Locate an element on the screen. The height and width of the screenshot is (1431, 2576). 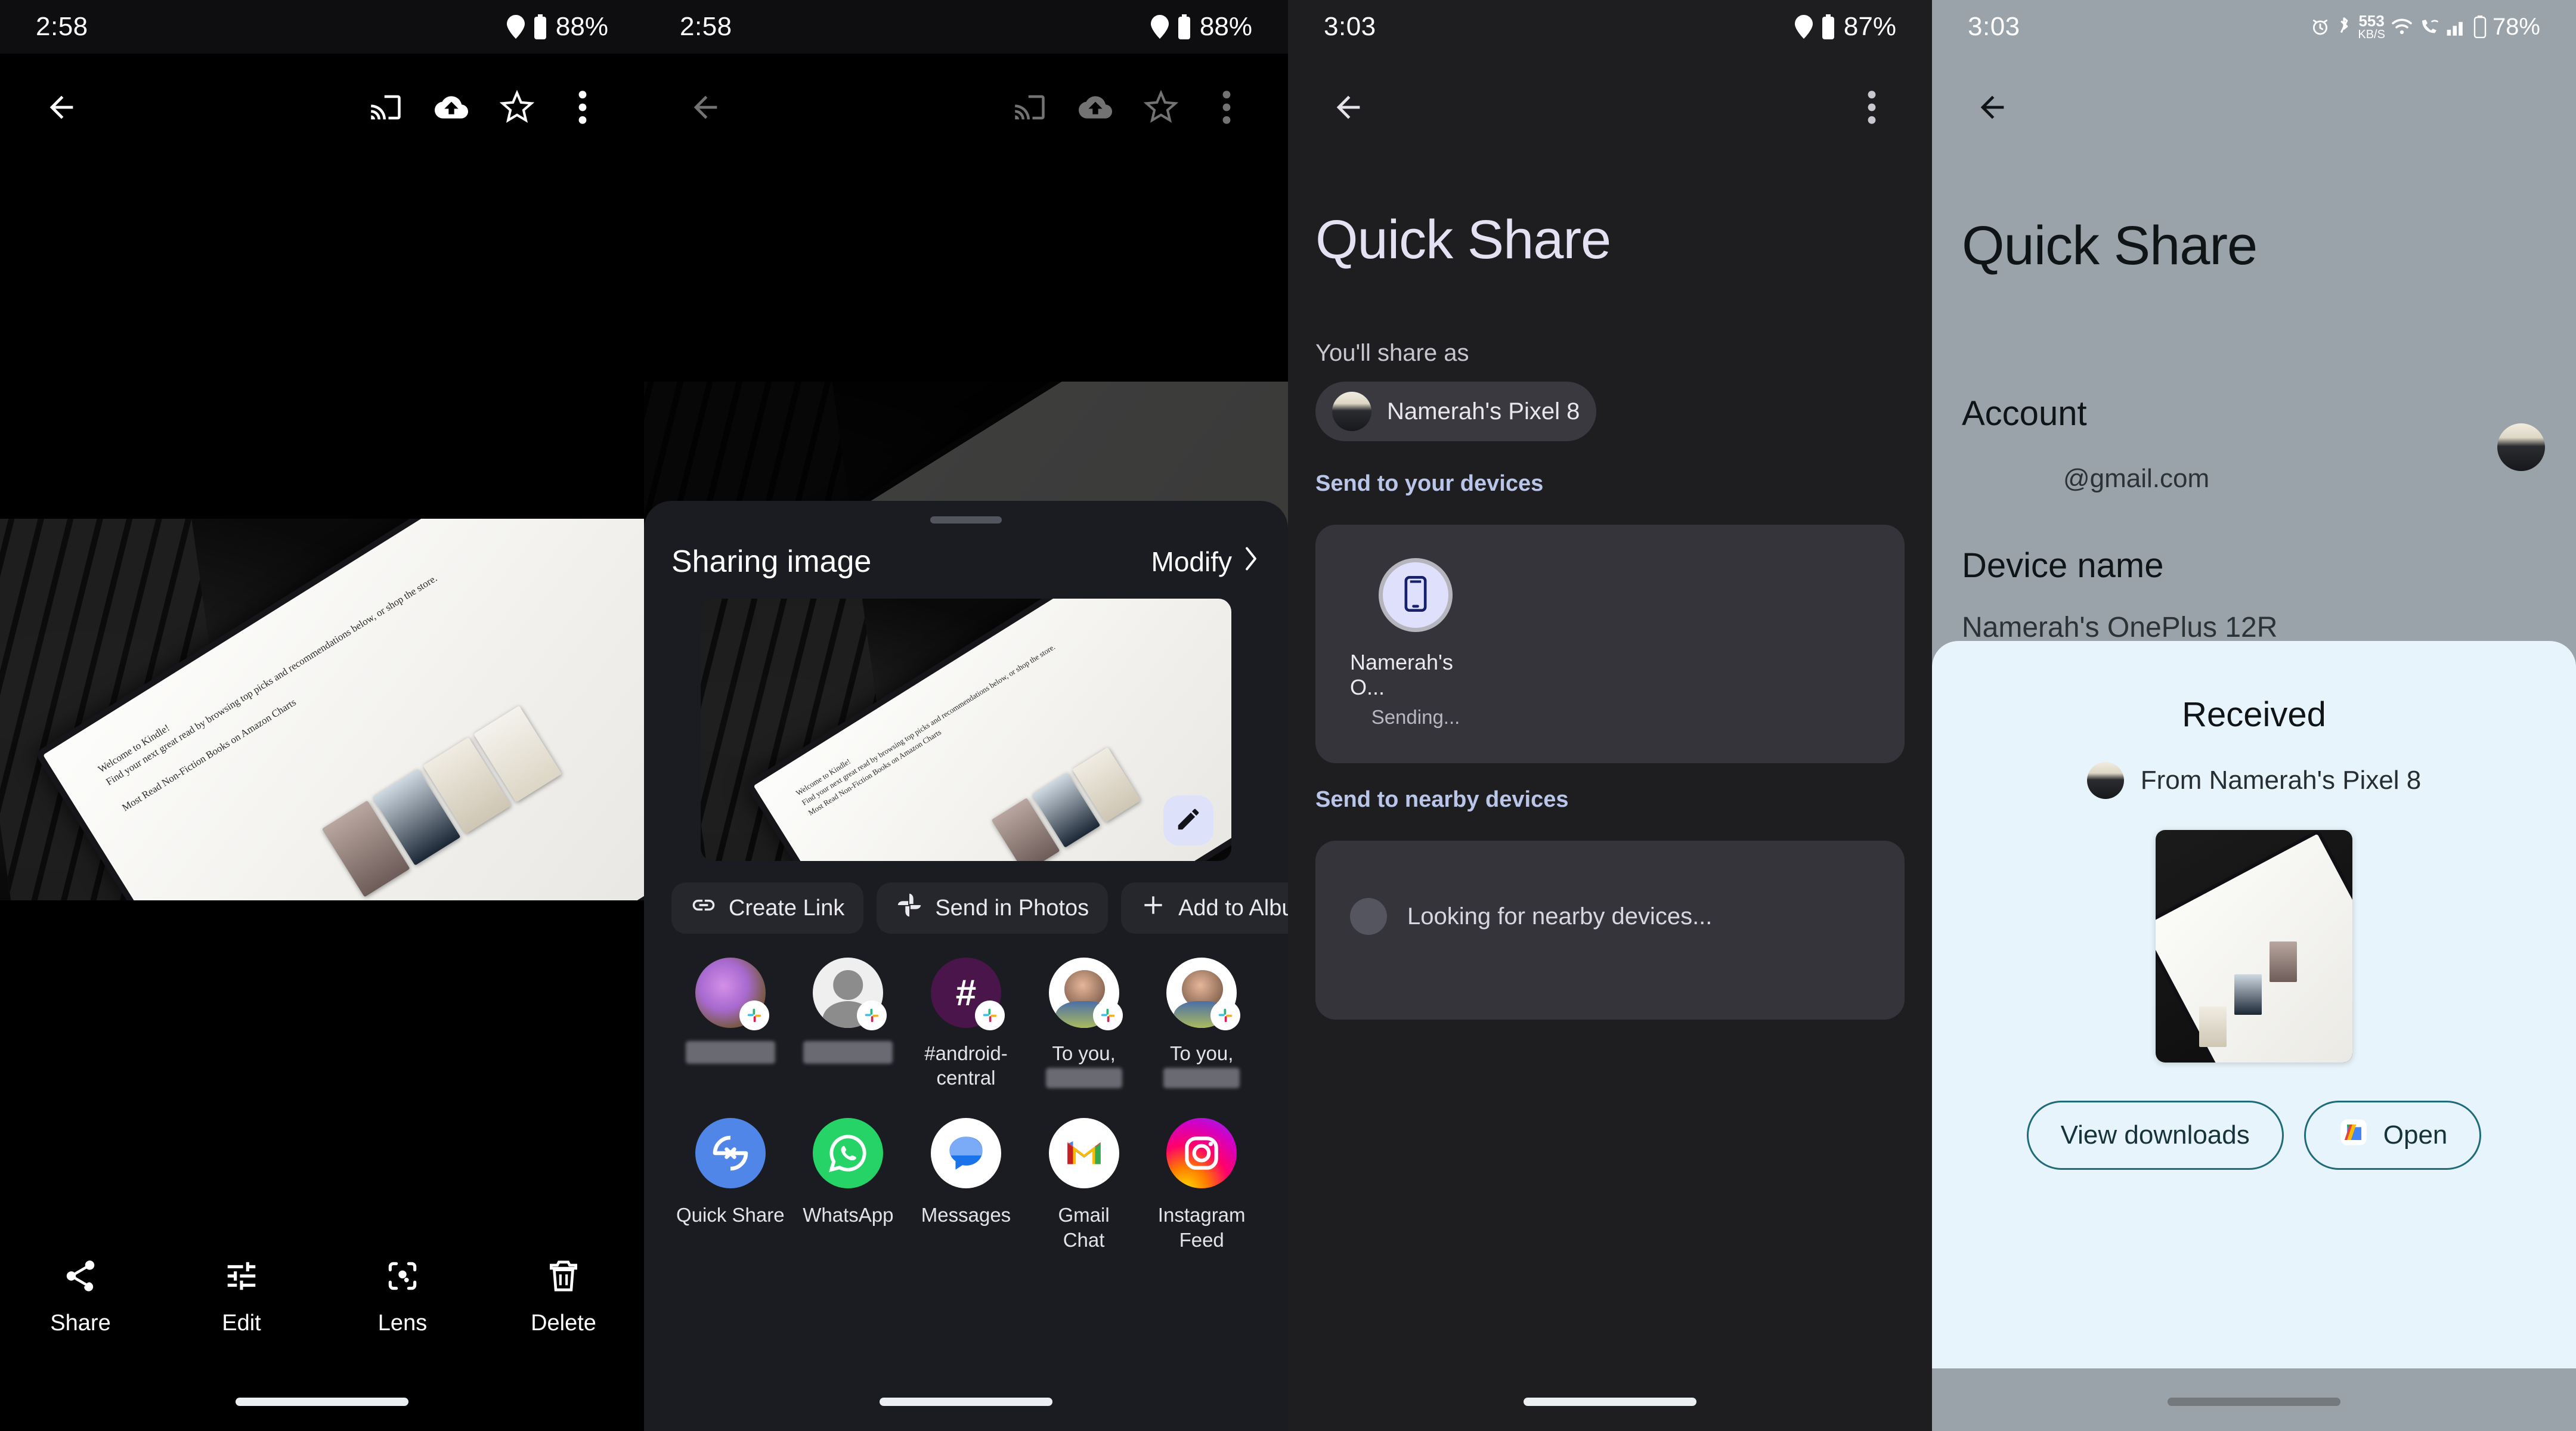
photos-icon is located at coordinates (909, 908).